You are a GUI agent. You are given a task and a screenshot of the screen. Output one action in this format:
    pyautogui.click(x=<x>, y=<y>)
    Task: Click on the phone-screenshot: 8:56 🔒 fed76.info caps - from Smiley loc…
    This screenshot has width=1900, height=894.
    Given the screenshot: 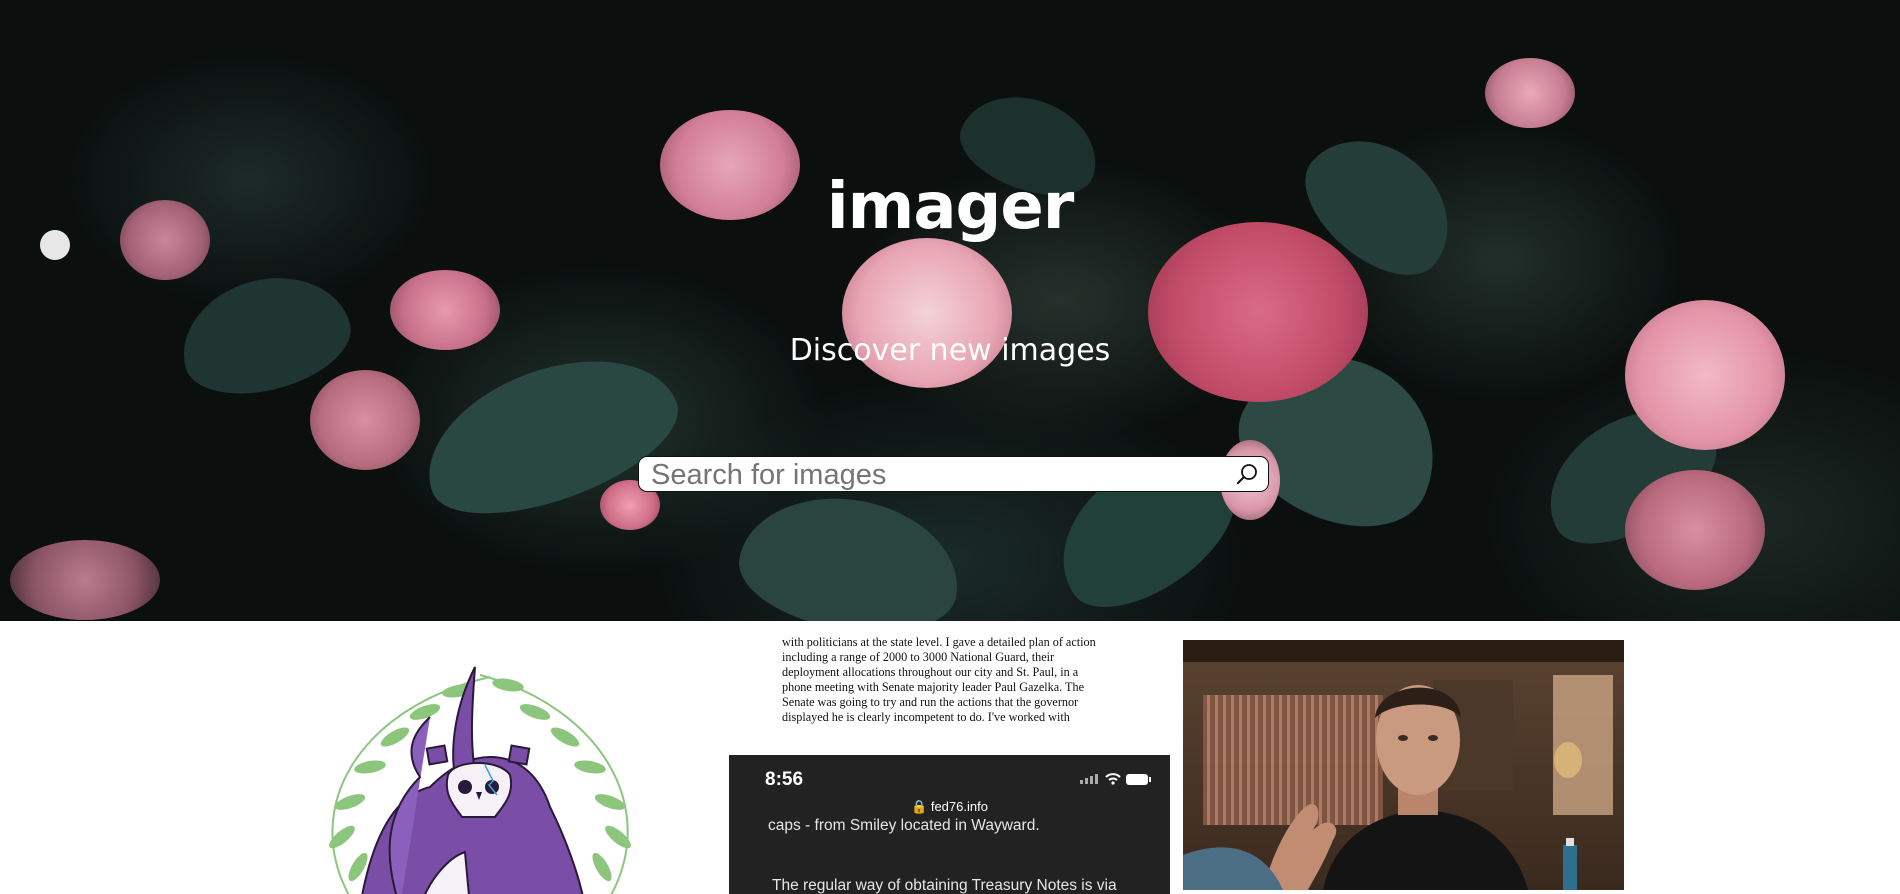 What is the action you would take?
    pyautogui.click(x=949, y=824)
    